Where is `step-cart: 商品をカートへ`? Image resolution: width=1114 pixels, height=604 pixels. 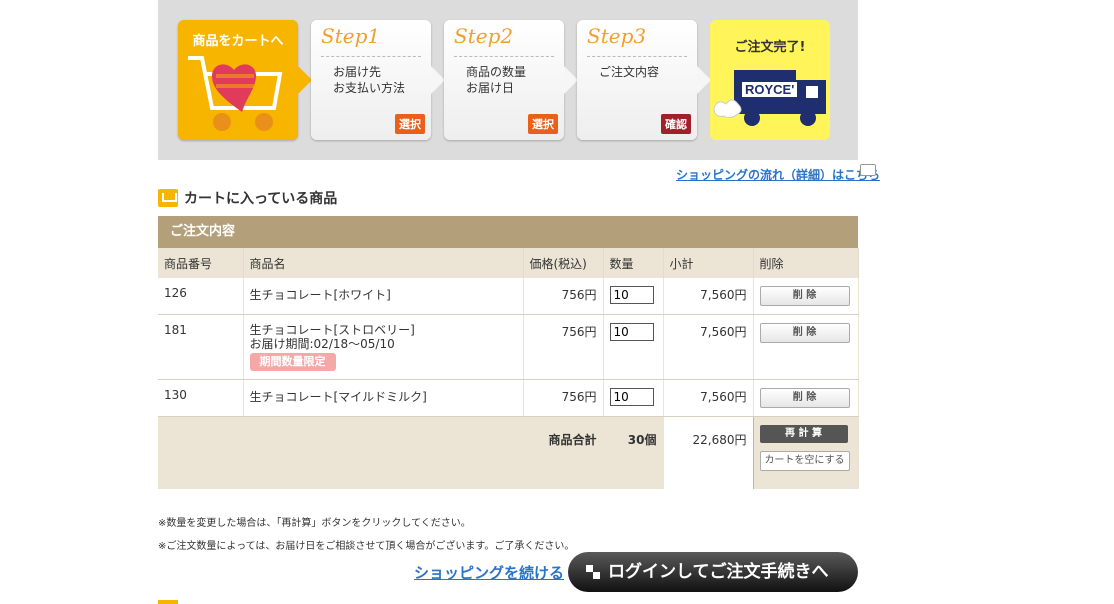
step-cart: 商品をカートへ is located at coordinates (245, 80).